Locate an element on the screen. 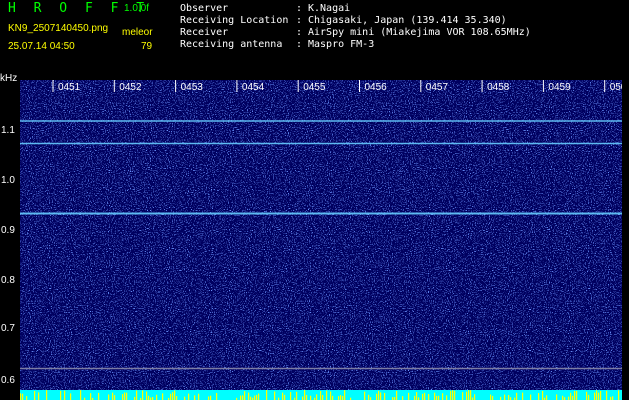  x-tick-label: 0458 is located at coordinates (498, 87).